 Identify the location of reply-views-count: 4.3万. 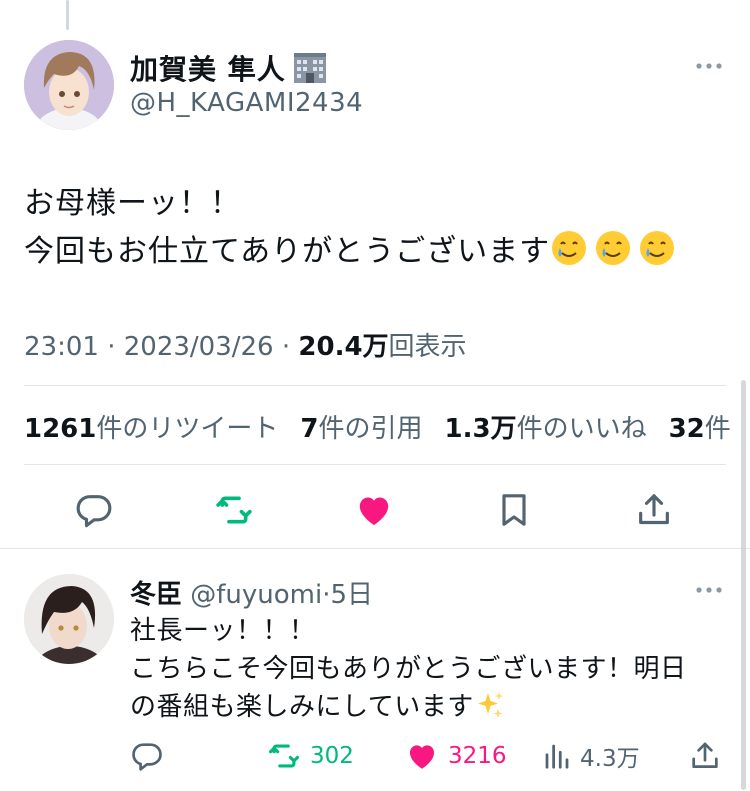
(610, 759).